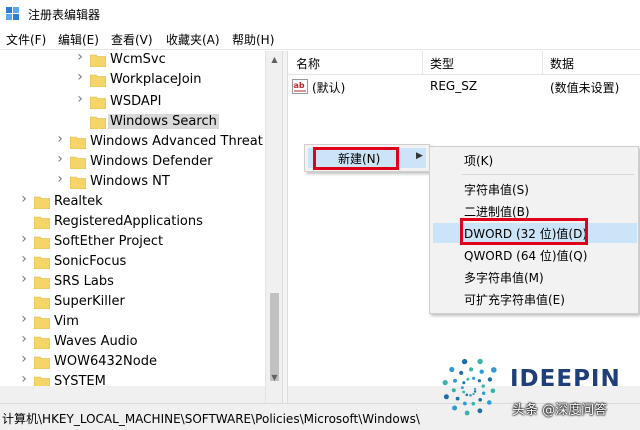 This screenshot has height=430, width=640. I want to click on submenu-item-label: 可扩充字符串值(E), so click(514, 300).